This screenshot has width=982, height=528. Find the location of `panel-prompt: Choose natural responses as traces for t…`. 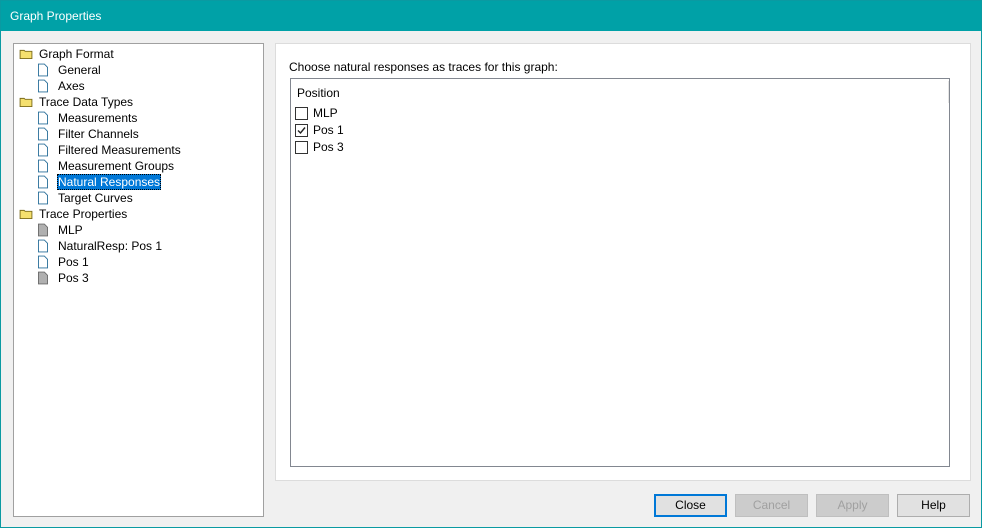

panel-prompt: Choose natural responses as traces for t… is located at coordinates (423, 67).